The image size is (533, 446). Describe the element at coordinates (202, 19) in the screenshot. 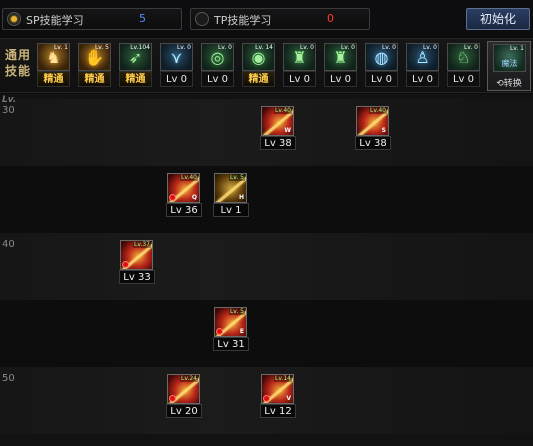

I see `tp-radio-icon` at that location.